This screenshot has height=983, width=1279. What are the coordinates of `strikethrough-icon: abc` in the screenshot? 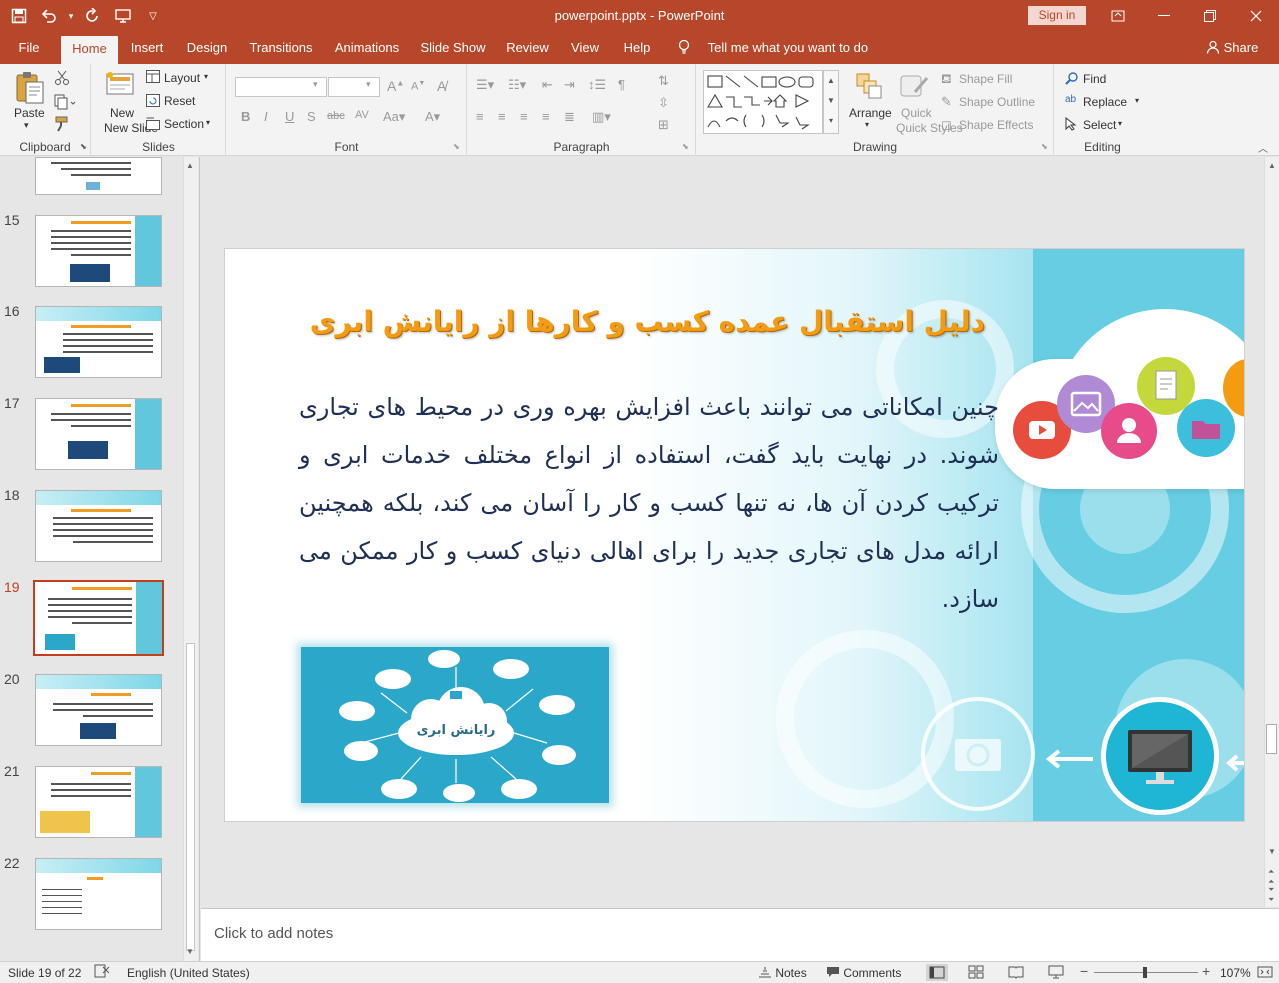 It's located at (336, 116).